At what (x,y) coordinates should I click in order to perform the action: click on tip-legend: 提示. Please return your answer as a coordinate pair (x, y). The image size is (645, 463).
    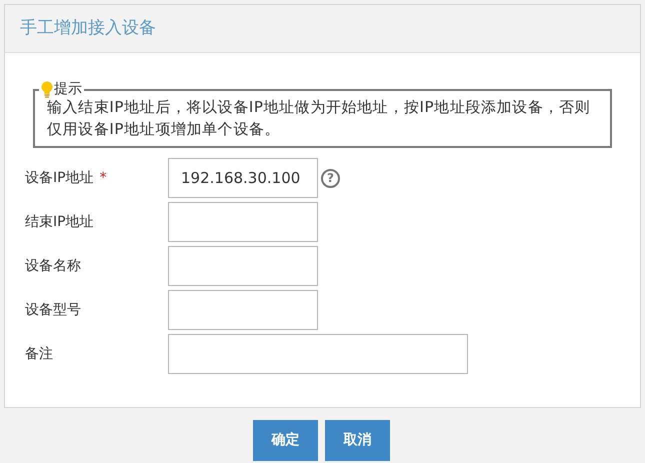
    Looking at the image, I should click on (68, 89).